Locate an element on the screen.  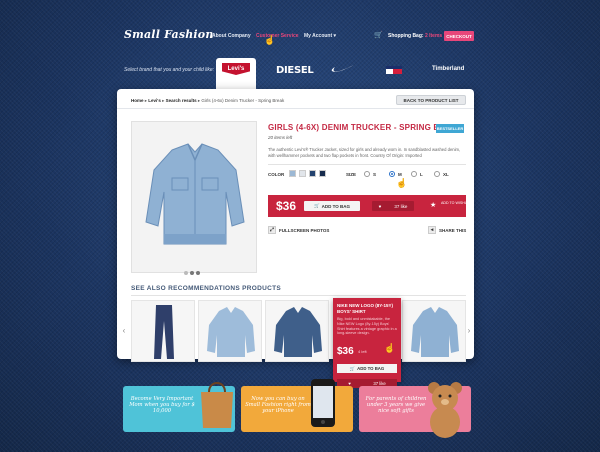
carousel-prev-icon: ‹ is located at coordinates (124, 330).